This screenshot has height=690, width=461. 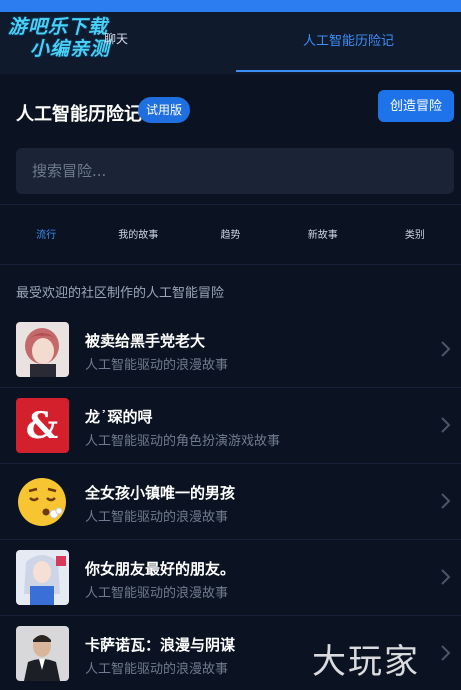 What do you see at coordinates (230, 6) in the screenshot?
I see `top-status-strip` at bounding box center [230, 6].